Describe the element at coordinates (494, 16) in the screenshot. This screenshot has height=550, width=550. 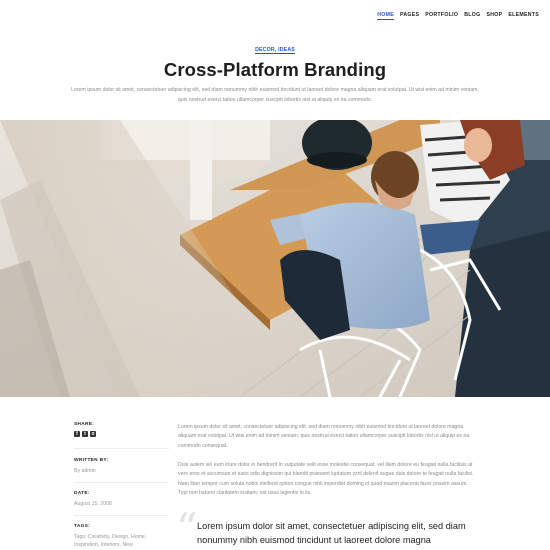
I see `nav-item-shop: SHOP` at that location.